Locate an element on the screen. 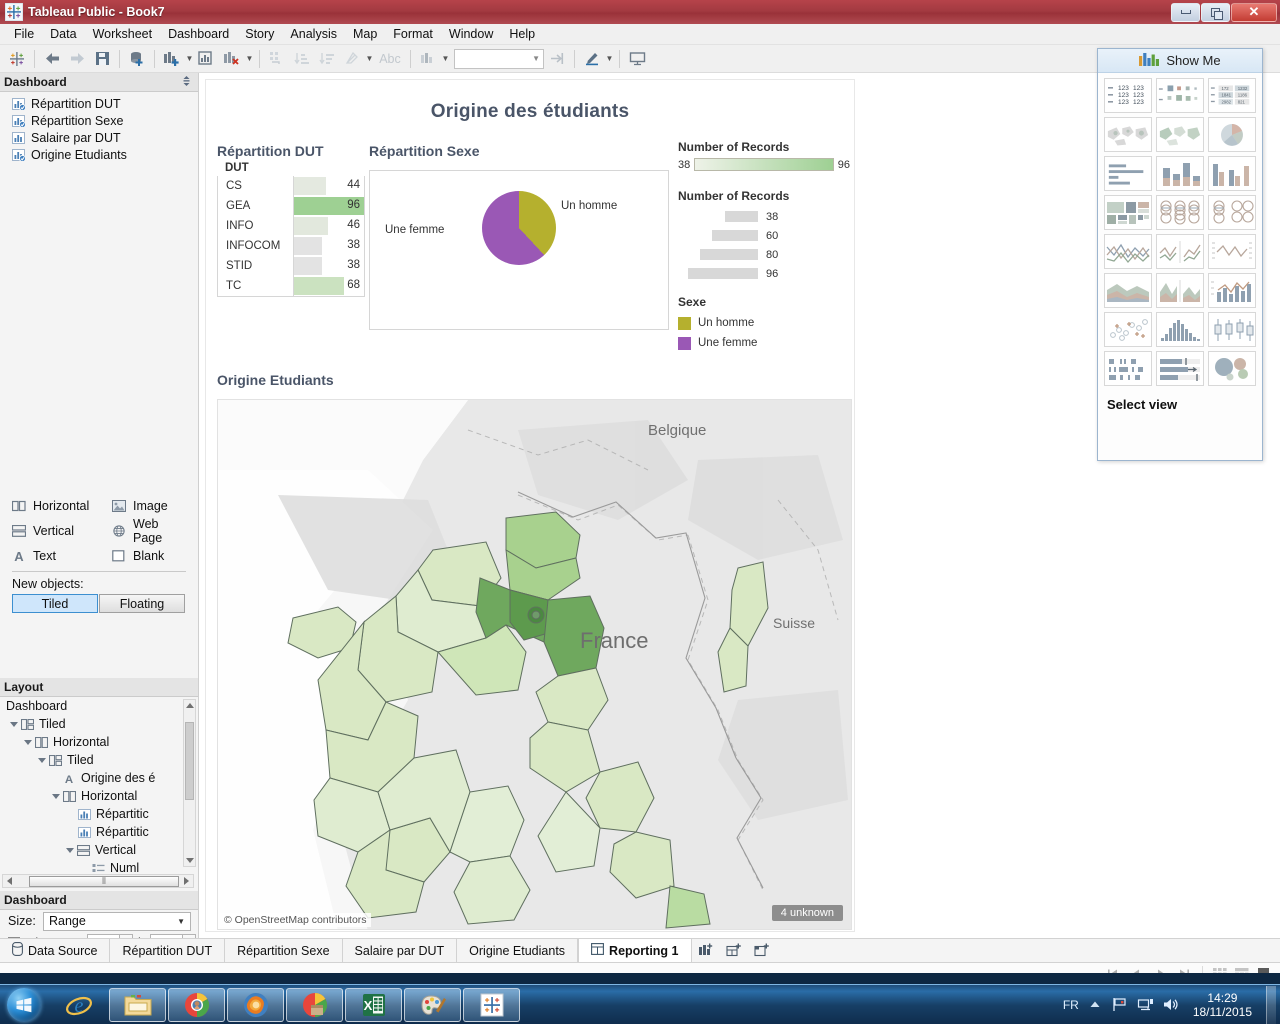 The image size is (1280, 1025). size-legend-item: 60 is located at coordinates (764, 235).